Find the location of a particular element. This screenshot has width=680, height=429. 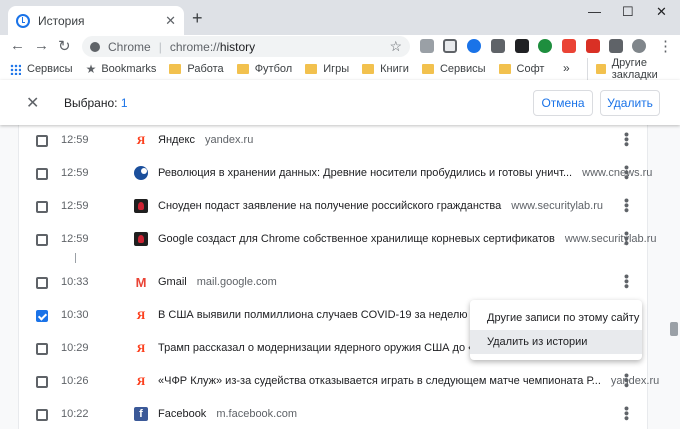

bookmark-item: ★ Bookmarks is located at coordinates (121, 69).